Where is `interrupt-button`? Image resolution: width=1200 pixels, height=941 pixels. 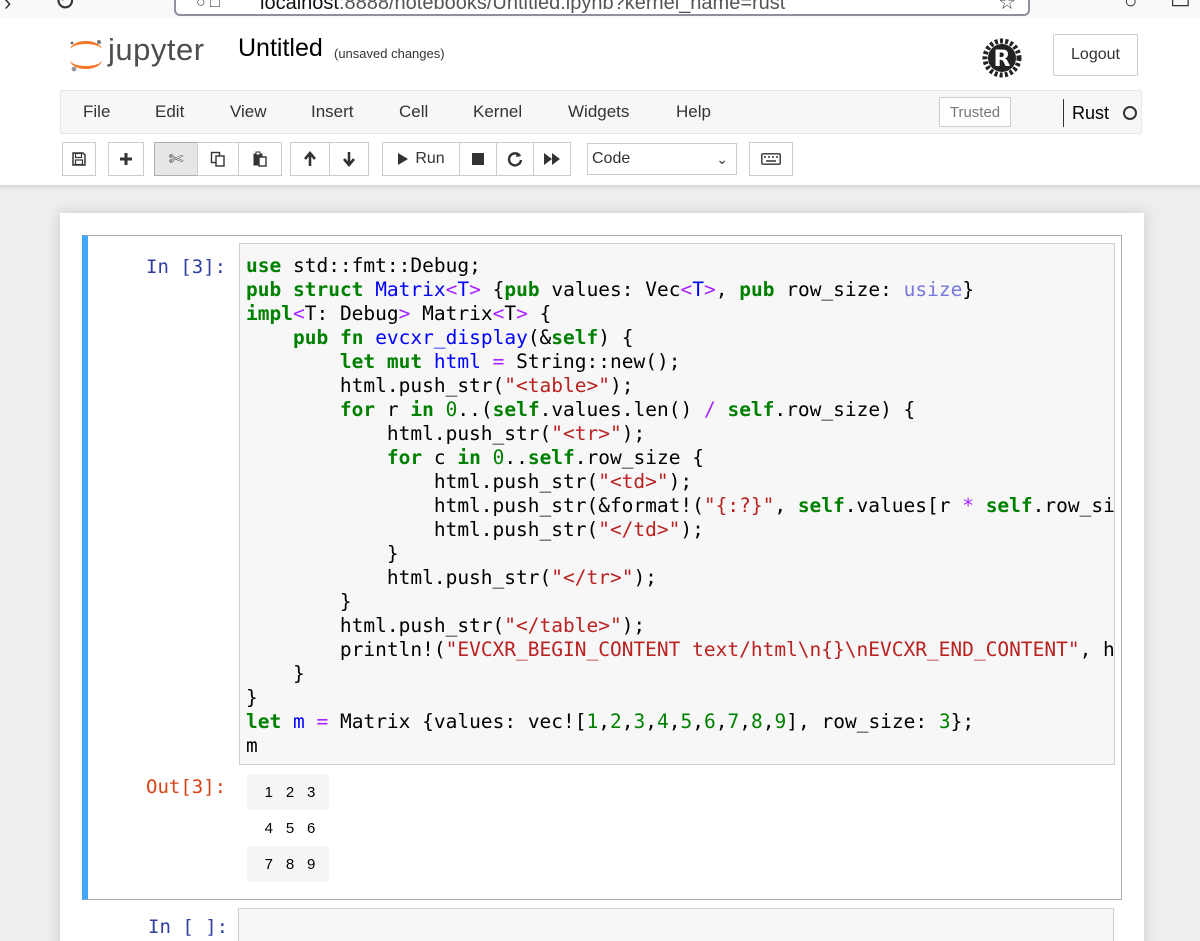
interrupt-button is located at coordinates (478, 159).